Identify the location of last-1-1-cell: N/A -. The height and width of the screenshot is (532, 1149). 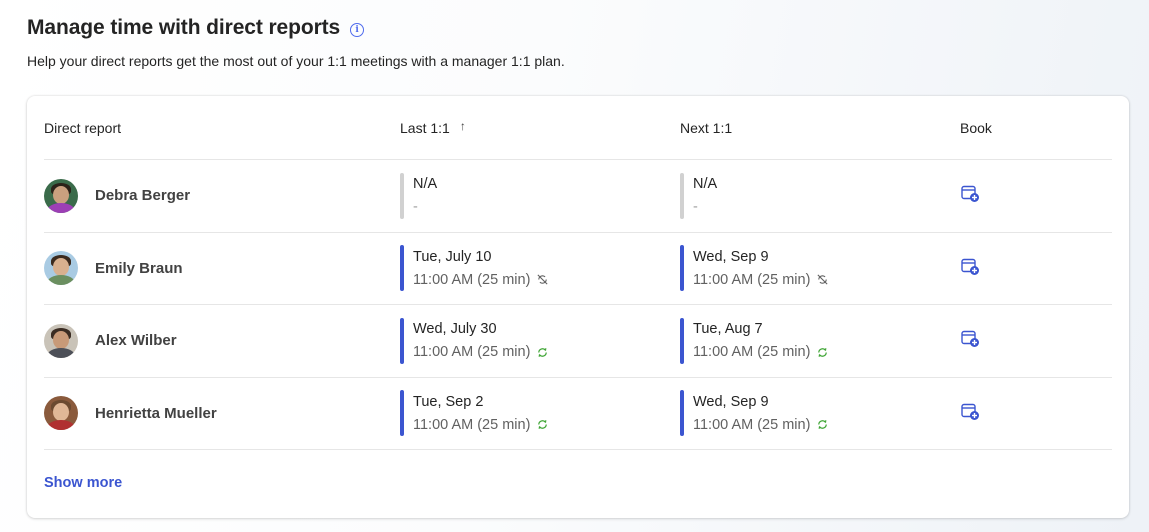
(540, 195).